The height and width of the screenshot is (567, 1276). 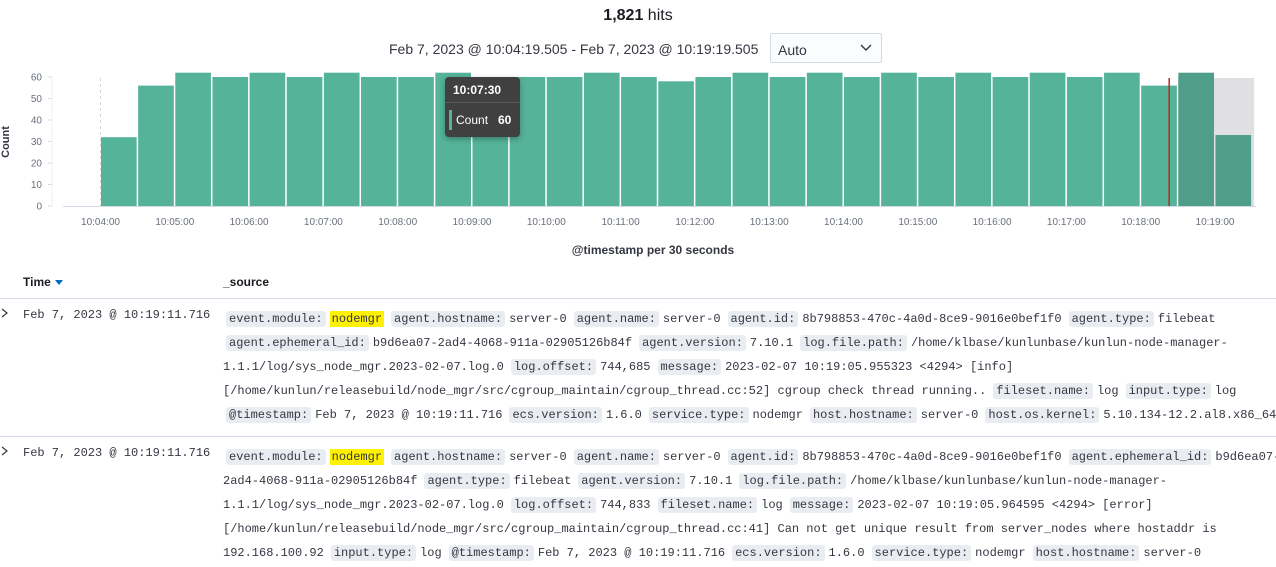 I want to click on x-tick-10-19-00: 10:19:00, so click(x=1215, y=222).